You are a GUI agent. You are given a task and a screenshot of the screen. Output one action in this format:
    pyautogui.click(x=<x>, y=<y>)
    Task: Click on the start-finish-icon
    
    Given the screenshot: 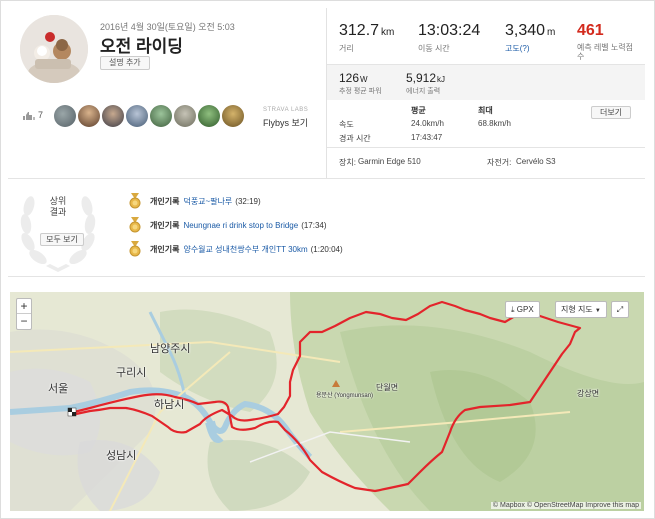 What is the action you would take?
    pyautogui.click(x=72, y=412)
    